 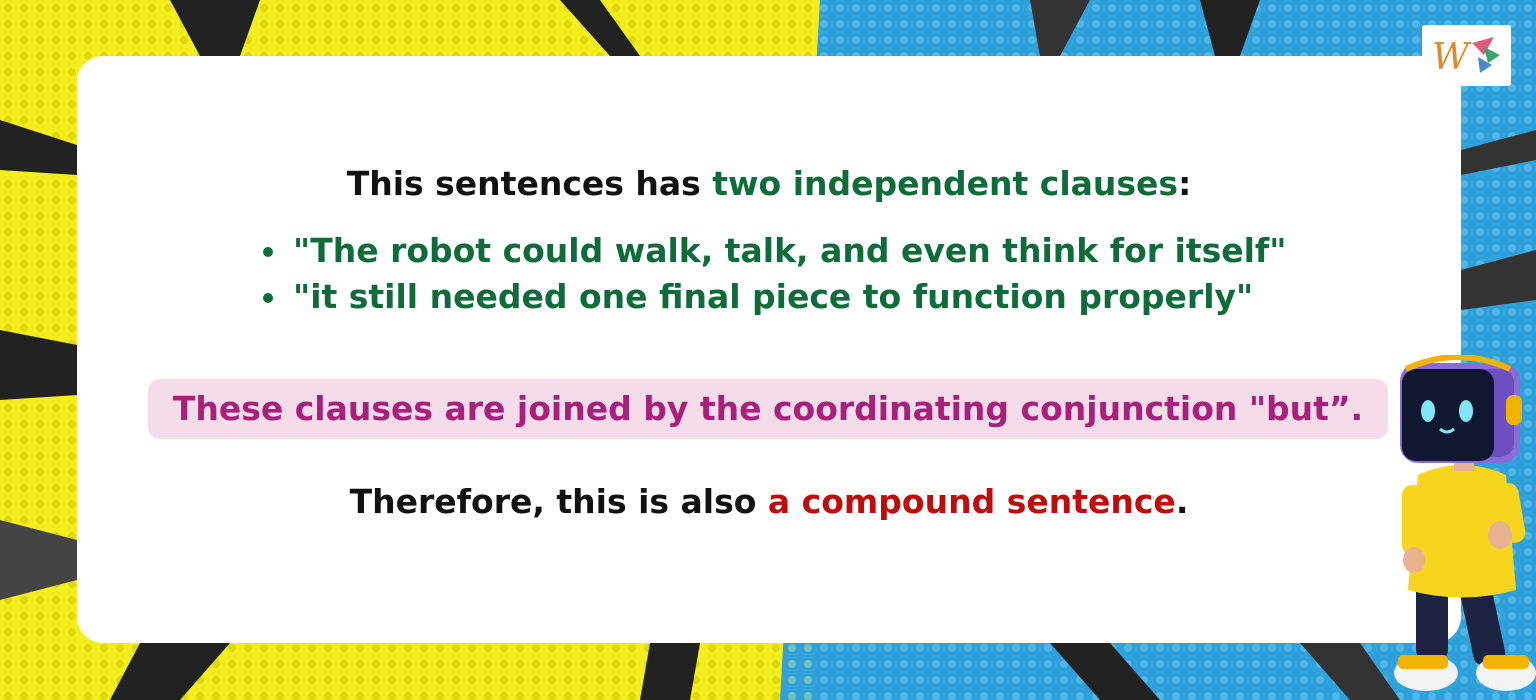 What do you see at coordinates (1465, 523) in the screenshot?
I see `robot-mascot-icon` at bounding box center [1465, 523].